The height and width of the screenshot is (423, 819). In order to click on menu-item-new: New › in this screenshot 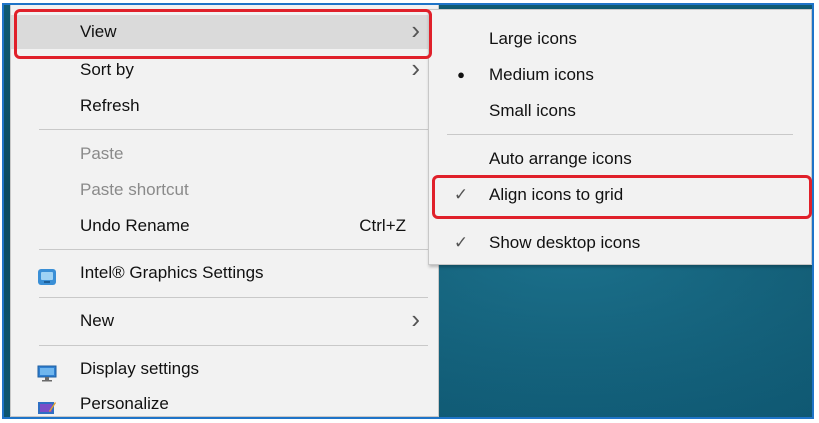, I will do `click(224, 321)`.